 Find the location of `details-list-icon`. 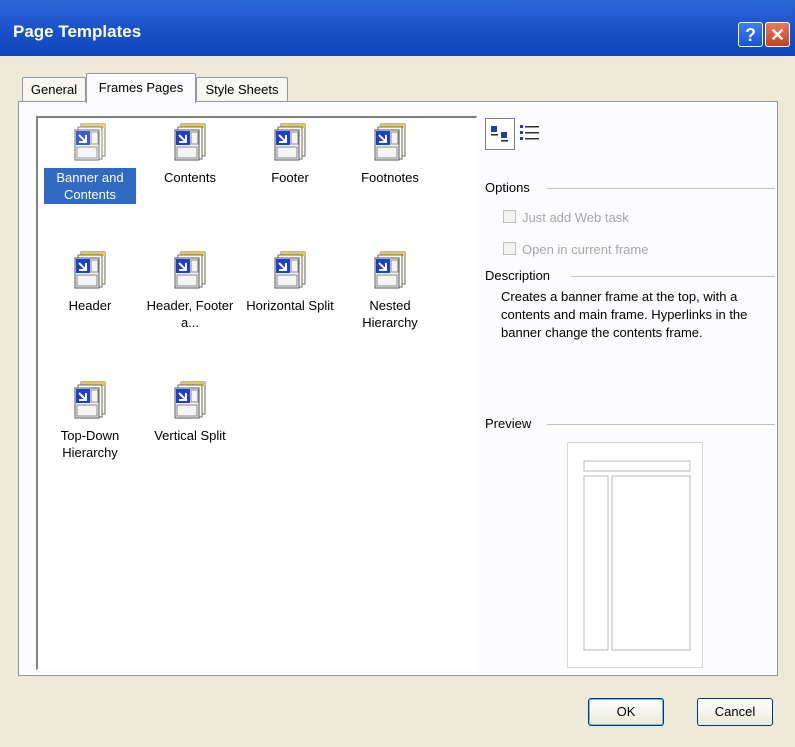

details-list-icon is located at coordinates (529, 132).